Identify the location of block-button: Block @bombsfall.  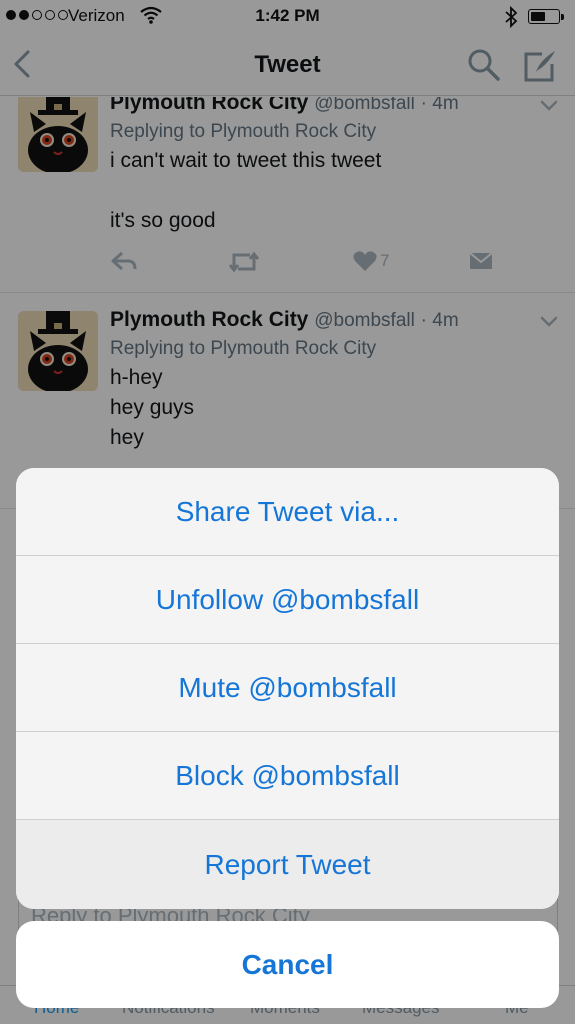
(287, 776).